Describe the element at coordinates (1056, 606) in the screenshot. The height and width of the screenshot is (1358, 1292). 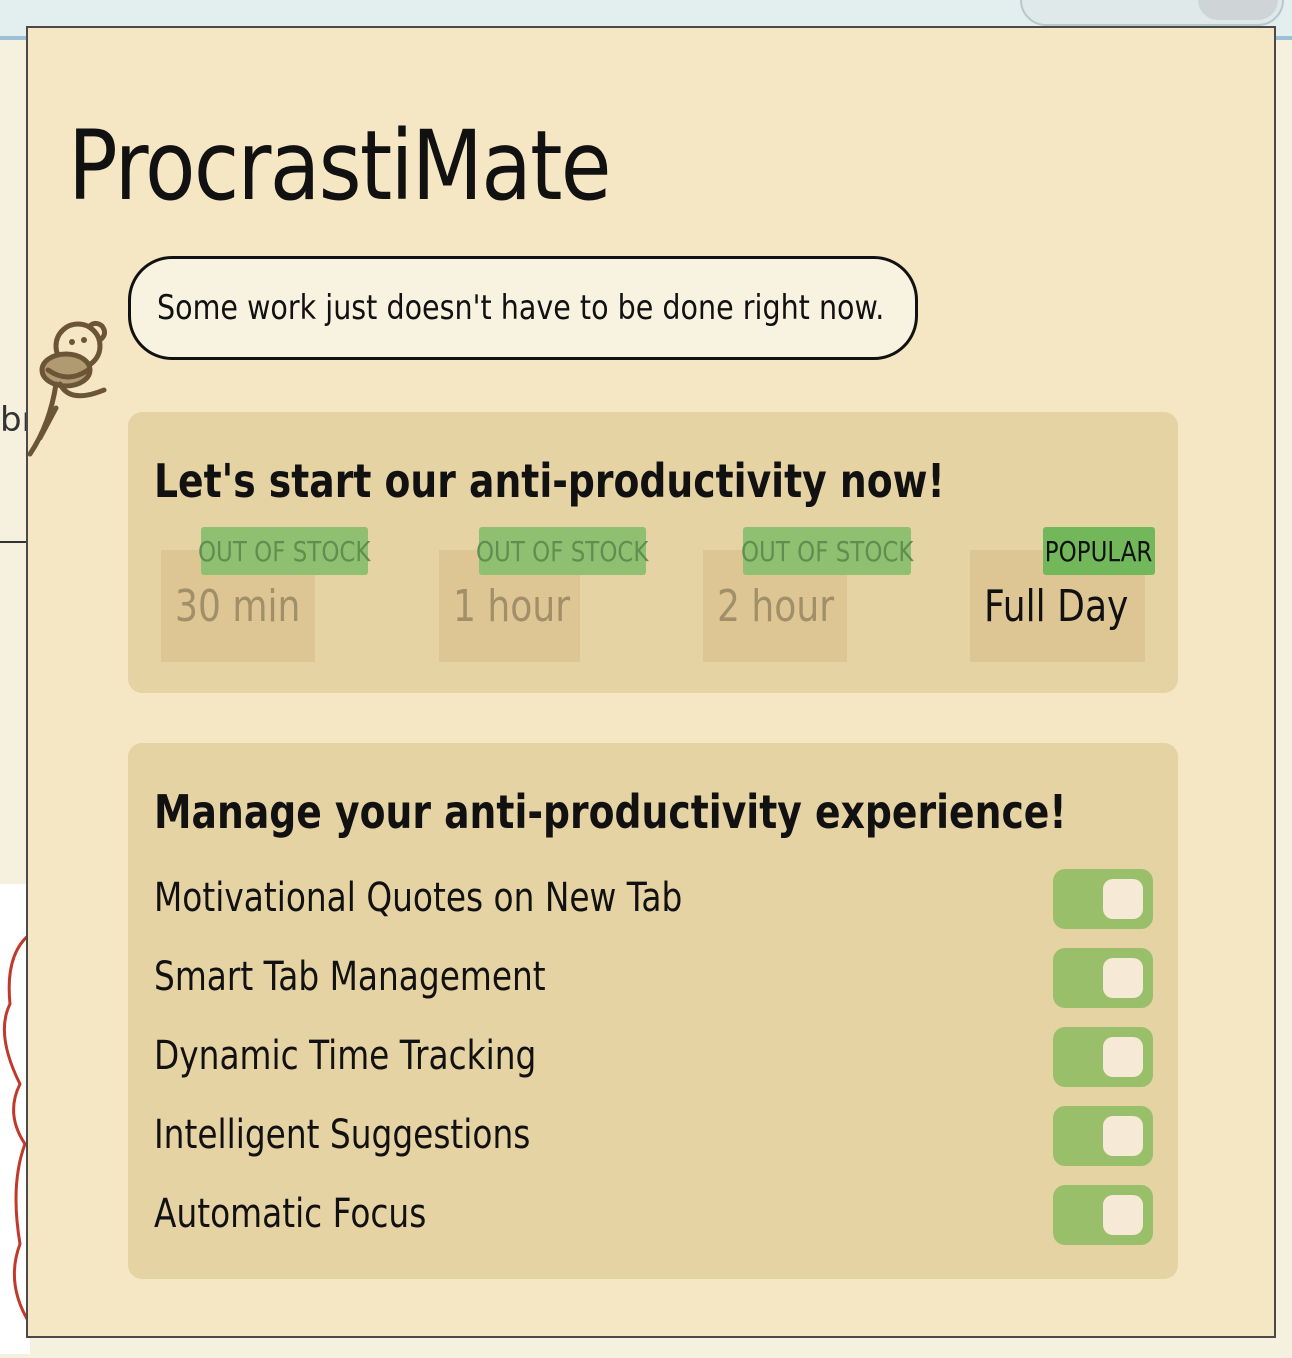
I see `time-option-label: Full Day` at that location.